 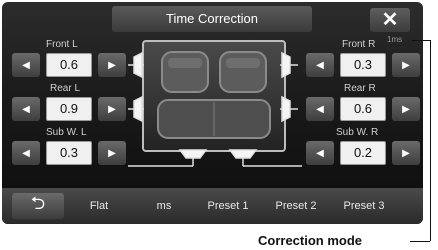 I want to click on back-arrow-icon: ⮌, so click(x=38, y=203).